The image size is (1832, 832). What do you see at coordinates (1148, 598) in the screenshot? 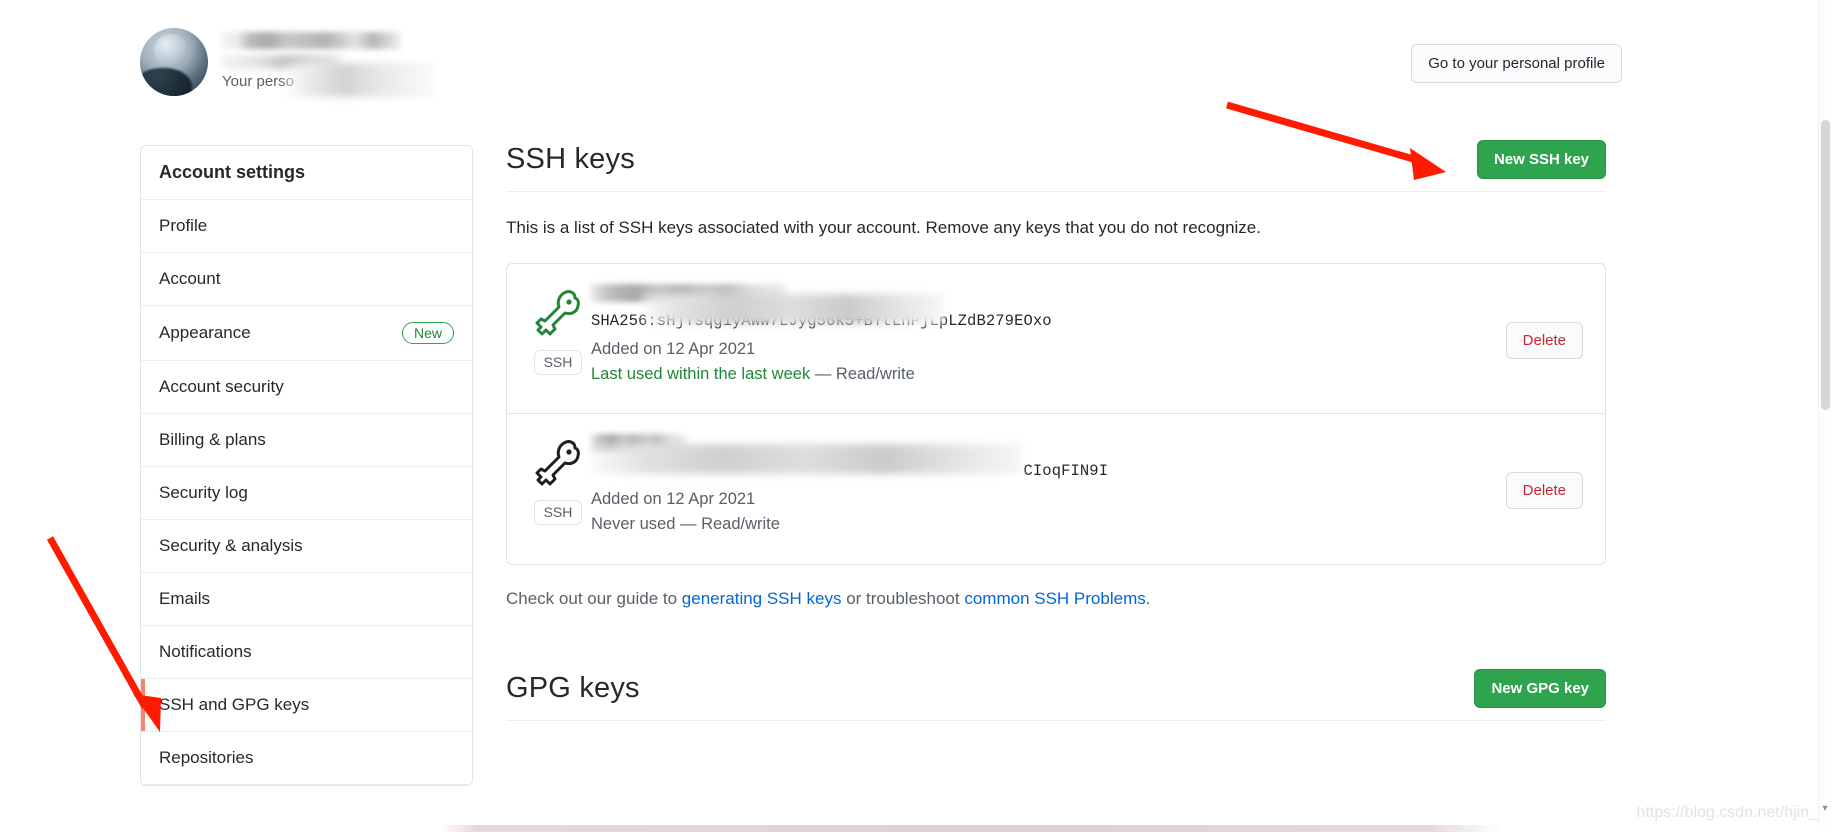
I see `footnote-text-after: .` at bounding box center [1148, 598].